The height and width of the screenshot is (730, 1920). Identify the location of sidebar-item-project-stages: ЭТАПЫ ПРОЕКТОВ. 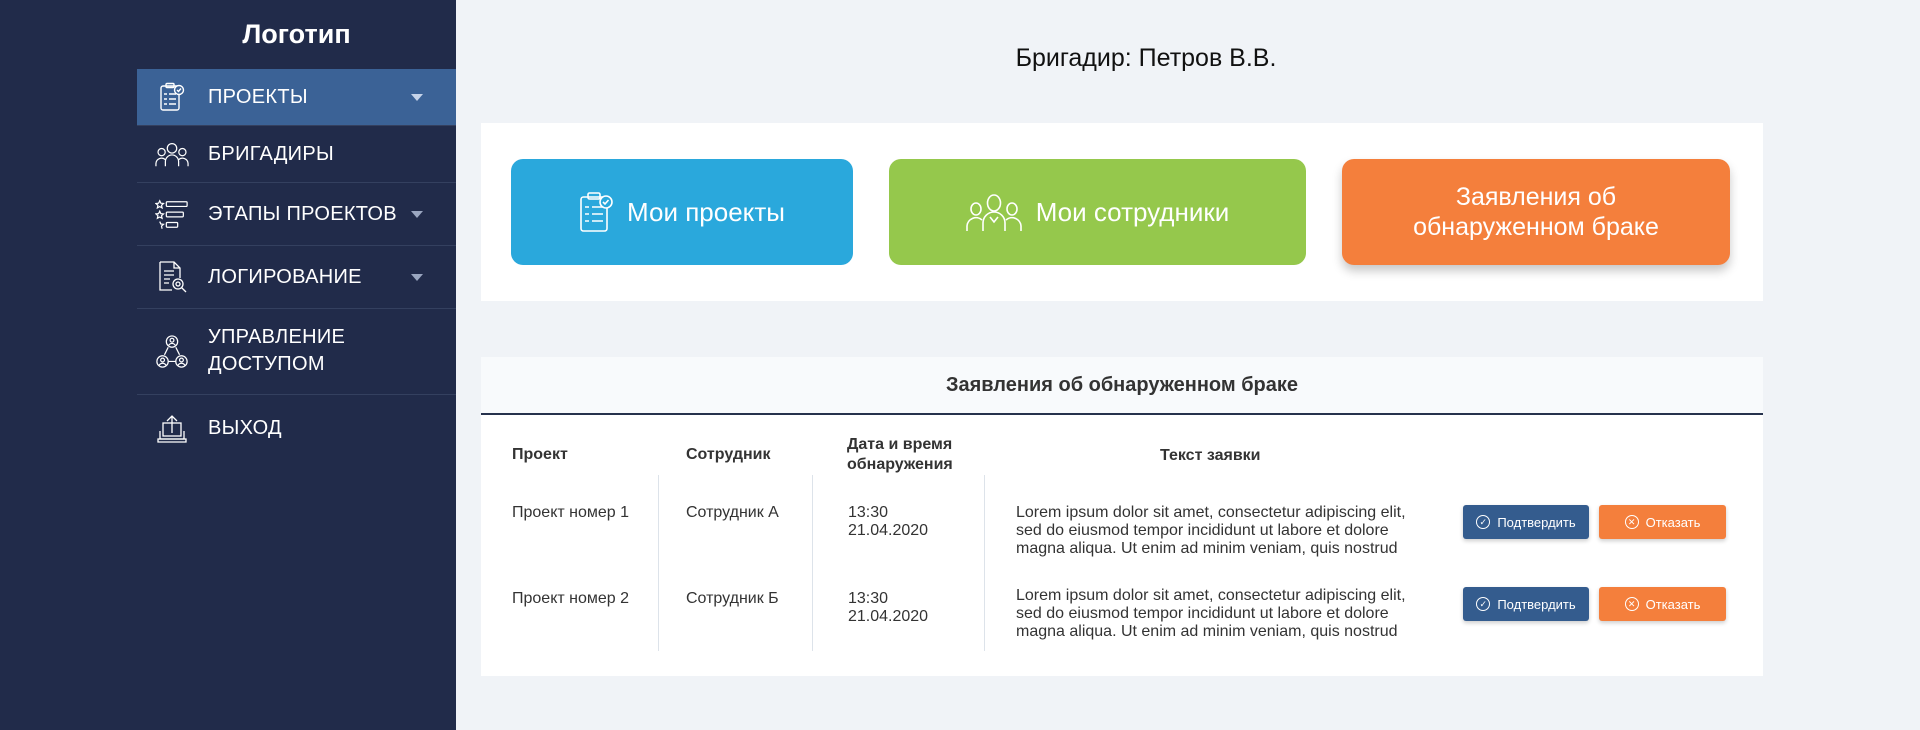
(296, 214).